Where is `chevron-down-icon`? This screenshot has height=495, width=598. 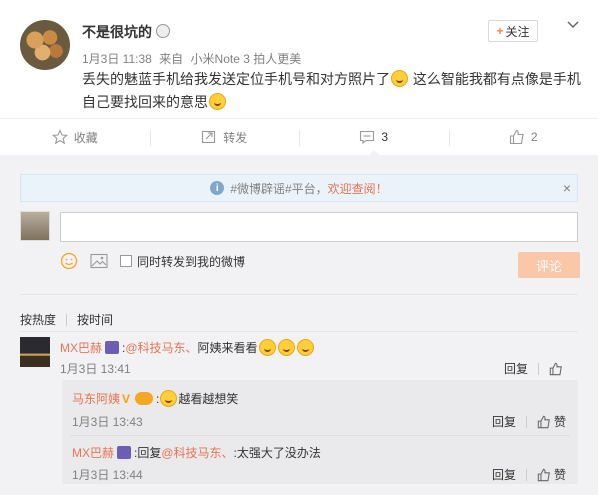
chevron-down-icon is located at coordinates (573, 25).